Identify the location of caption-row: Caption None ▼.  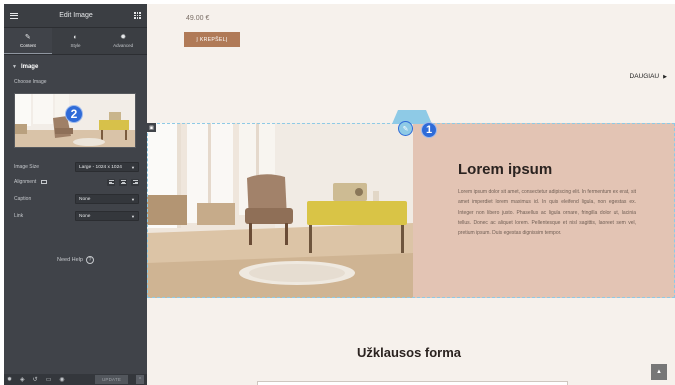
(76, 199).